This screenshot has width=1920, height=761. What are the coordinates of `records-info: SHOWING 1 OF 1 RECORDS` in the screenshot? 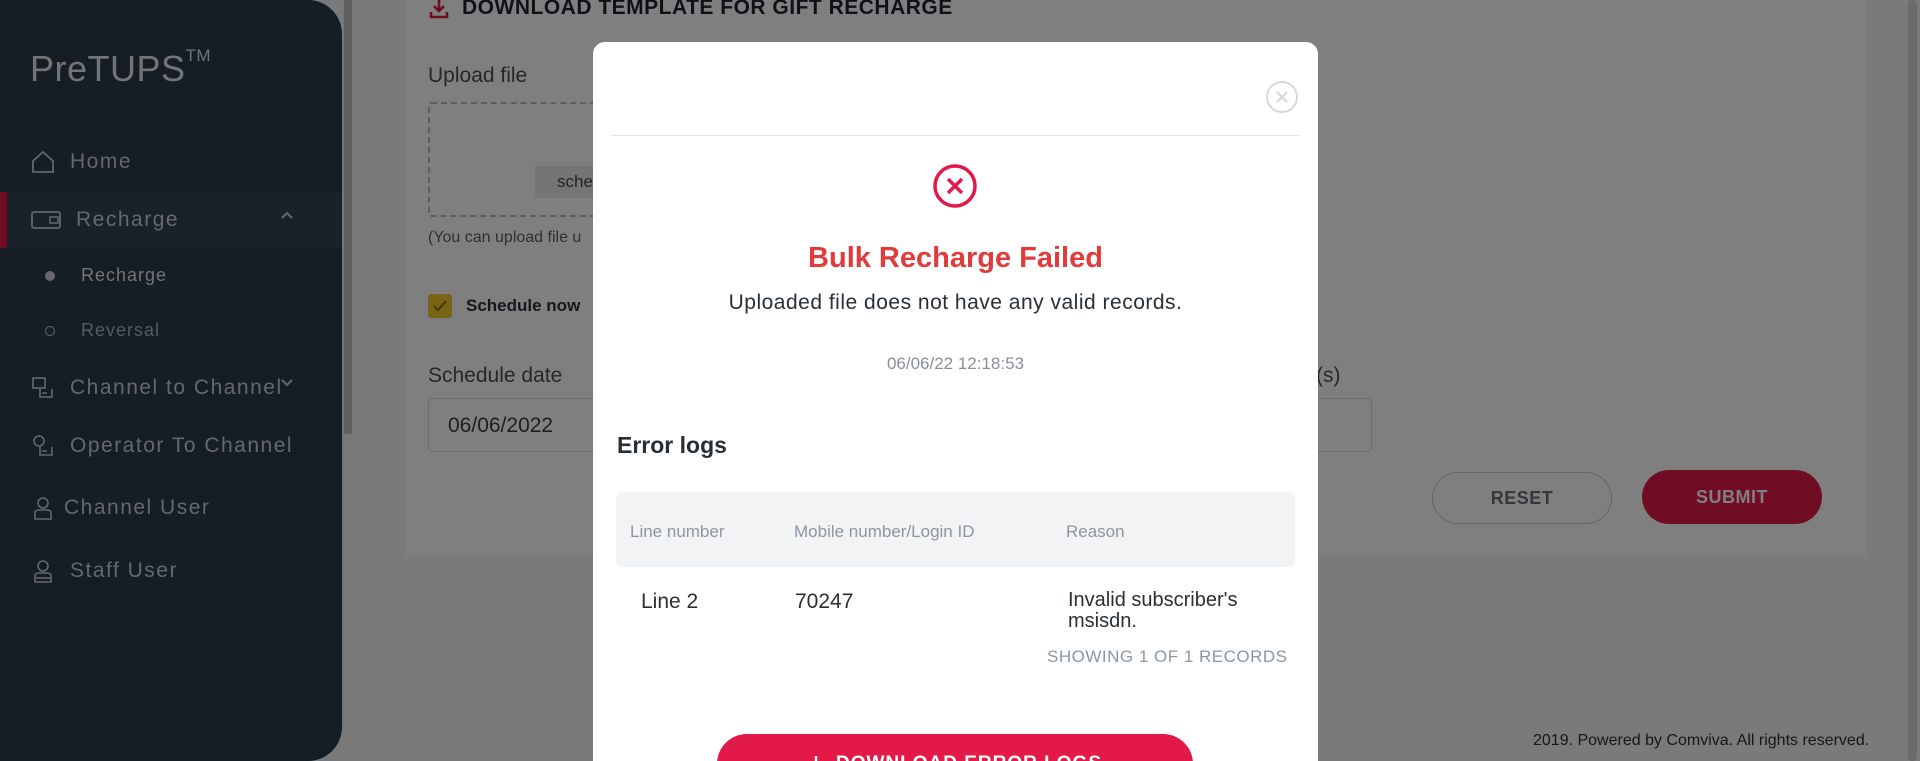 It's located at (1167, 656).